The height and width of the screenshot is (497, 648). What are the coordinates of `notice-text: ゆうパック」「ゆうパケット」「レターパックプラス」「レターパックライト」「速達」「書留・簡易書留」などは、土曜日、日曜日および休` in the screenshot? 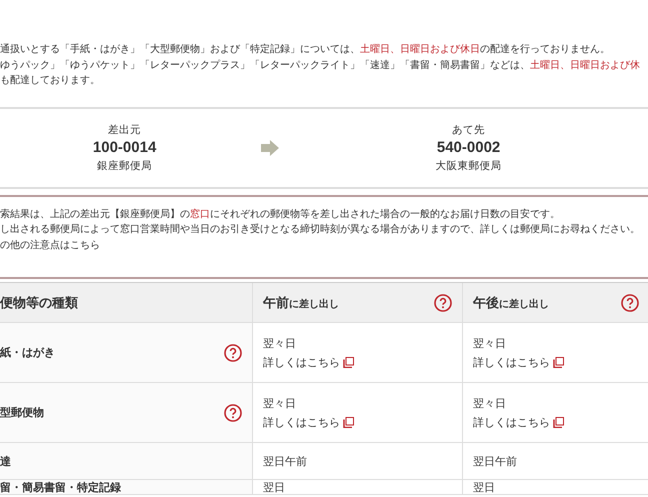 It's located at (320, 65).